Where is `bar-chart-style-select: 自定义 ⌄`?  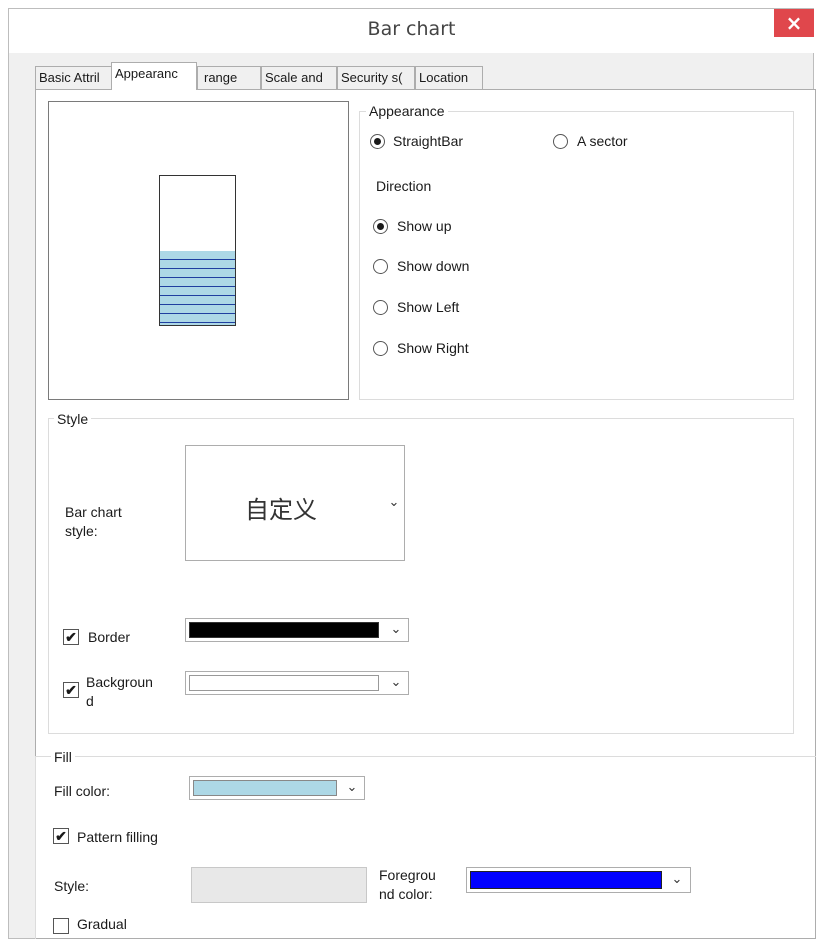
bar-chart-style-select: 自定义 ⌄ is located at coordinates (295, 503).